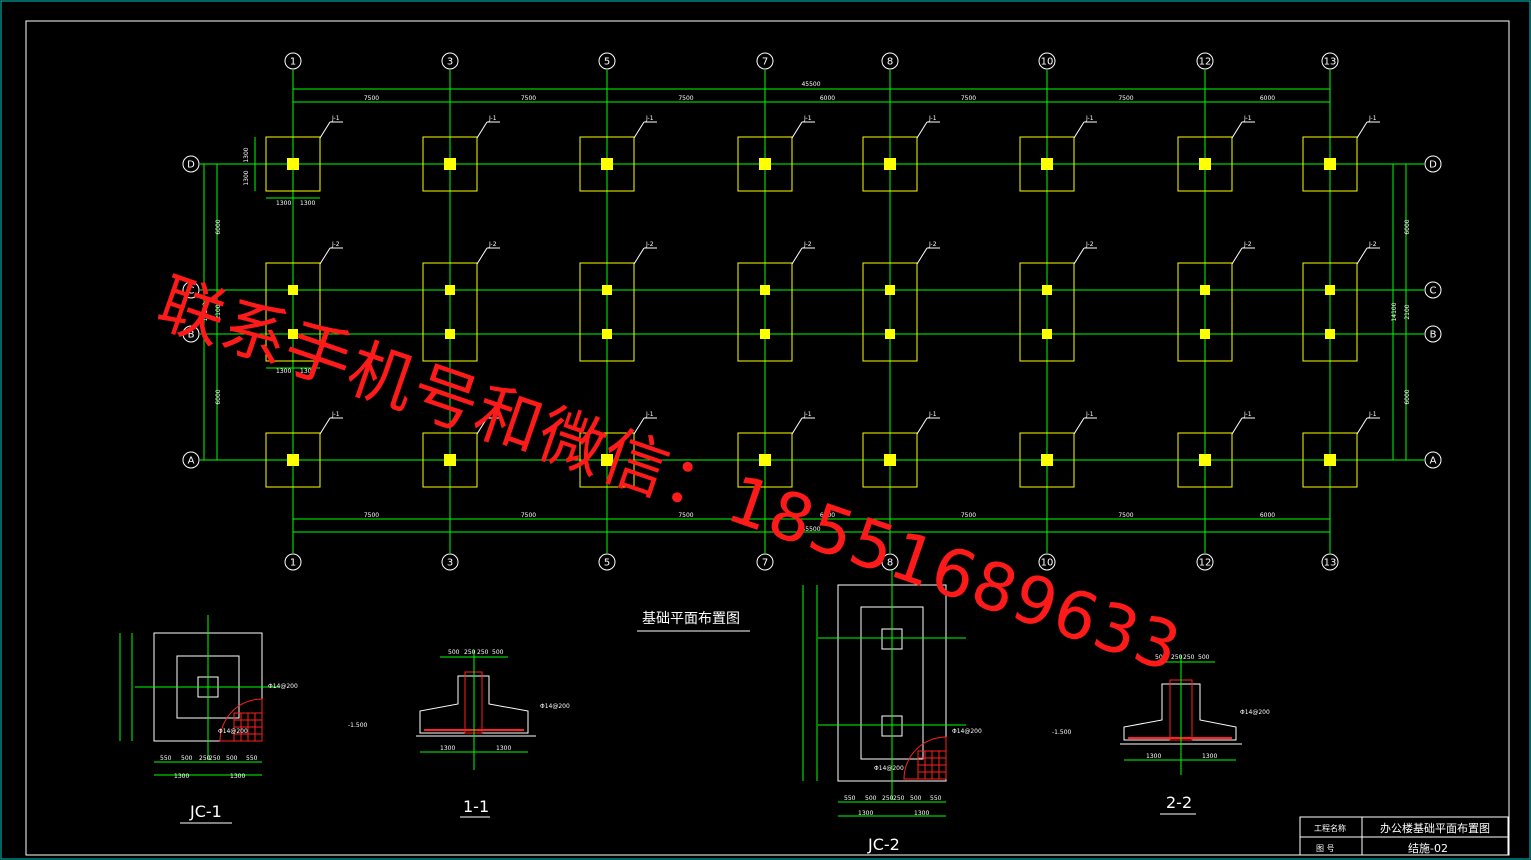  I want to click on plan-title: 基础平面布置图, so click(691, 618).